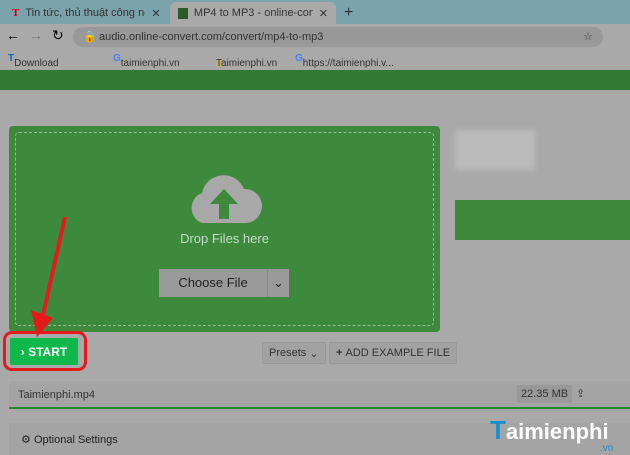 The image size is (630, 455). I want to click on watermark-suffix: .vn, so click(607, 448).